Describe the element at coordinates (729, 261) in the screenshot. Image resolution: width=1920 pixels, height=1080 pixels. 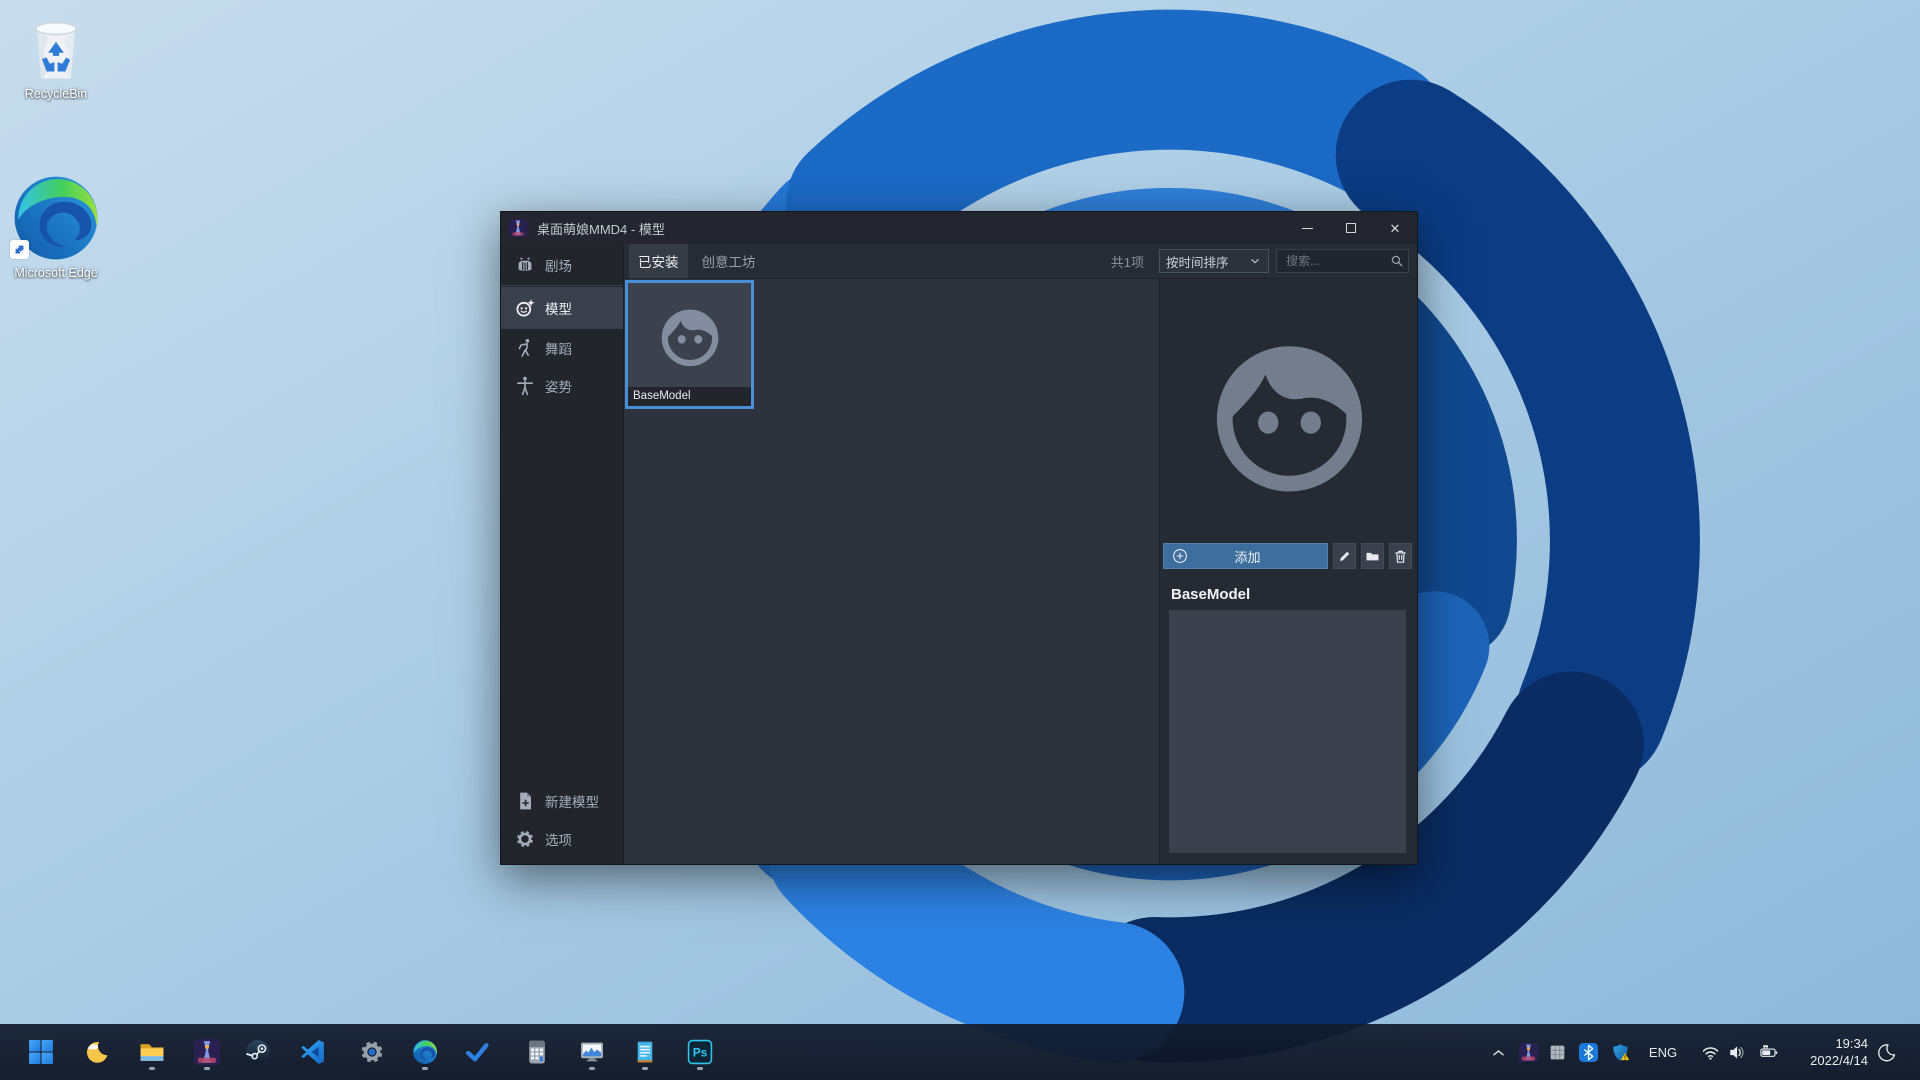
I see `tab-workshop: 创意工坊` at that location.